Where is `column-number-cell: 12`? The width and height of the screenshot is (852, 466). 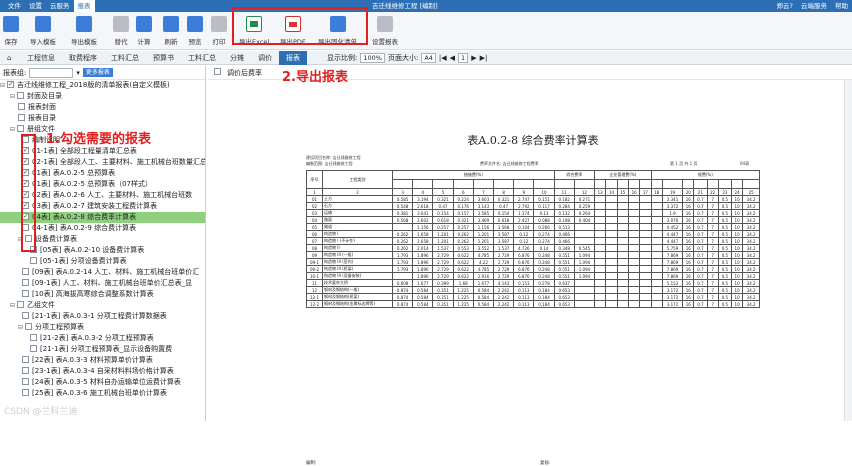
column-number-cell: 12 is located at coordinates (584, 192).